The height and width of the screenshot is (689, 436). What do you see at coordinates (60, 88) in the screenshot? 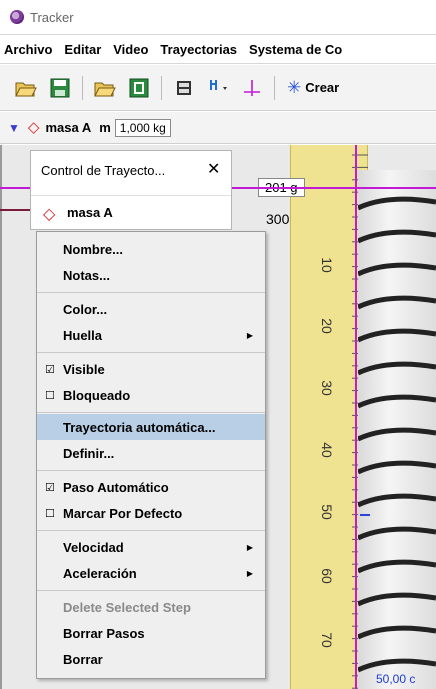
I see `save-icon` at bounding box center [60, 88].